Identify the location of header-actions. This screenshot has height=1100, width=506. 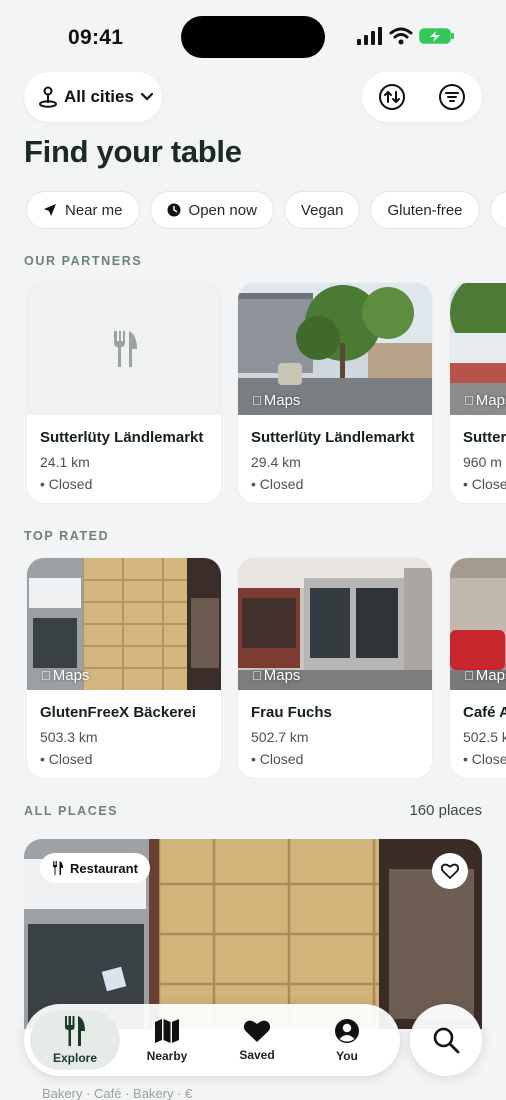
(422, 97).